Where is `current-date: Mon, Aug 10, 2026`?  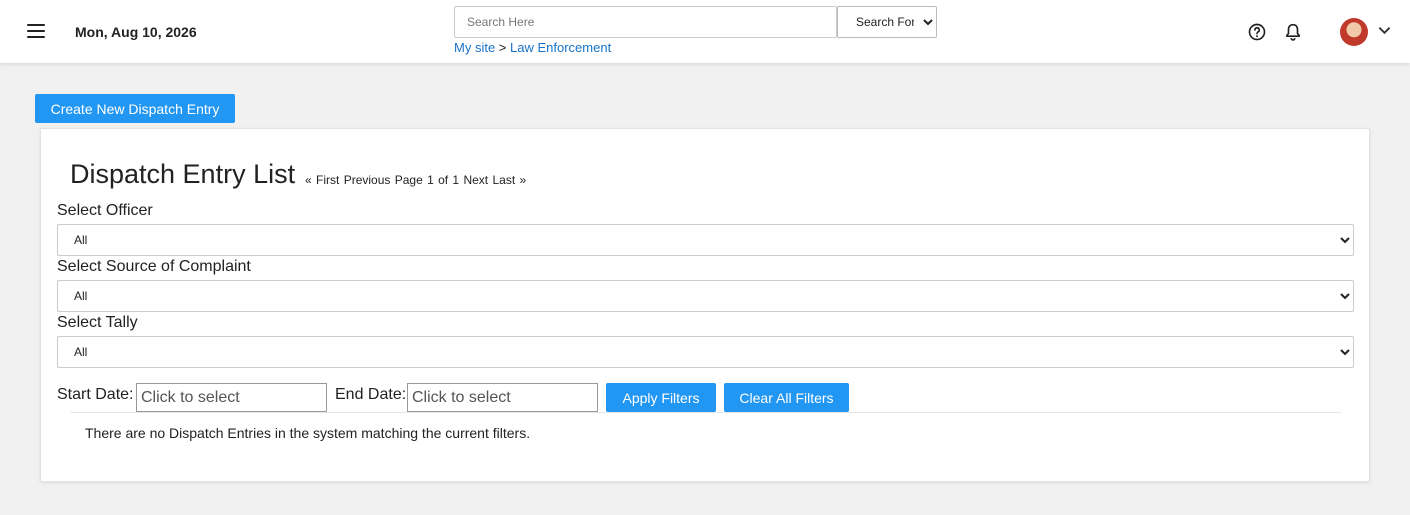 current-date: Mon, Aug 10, 2026 is located at coordinates (136, 32).